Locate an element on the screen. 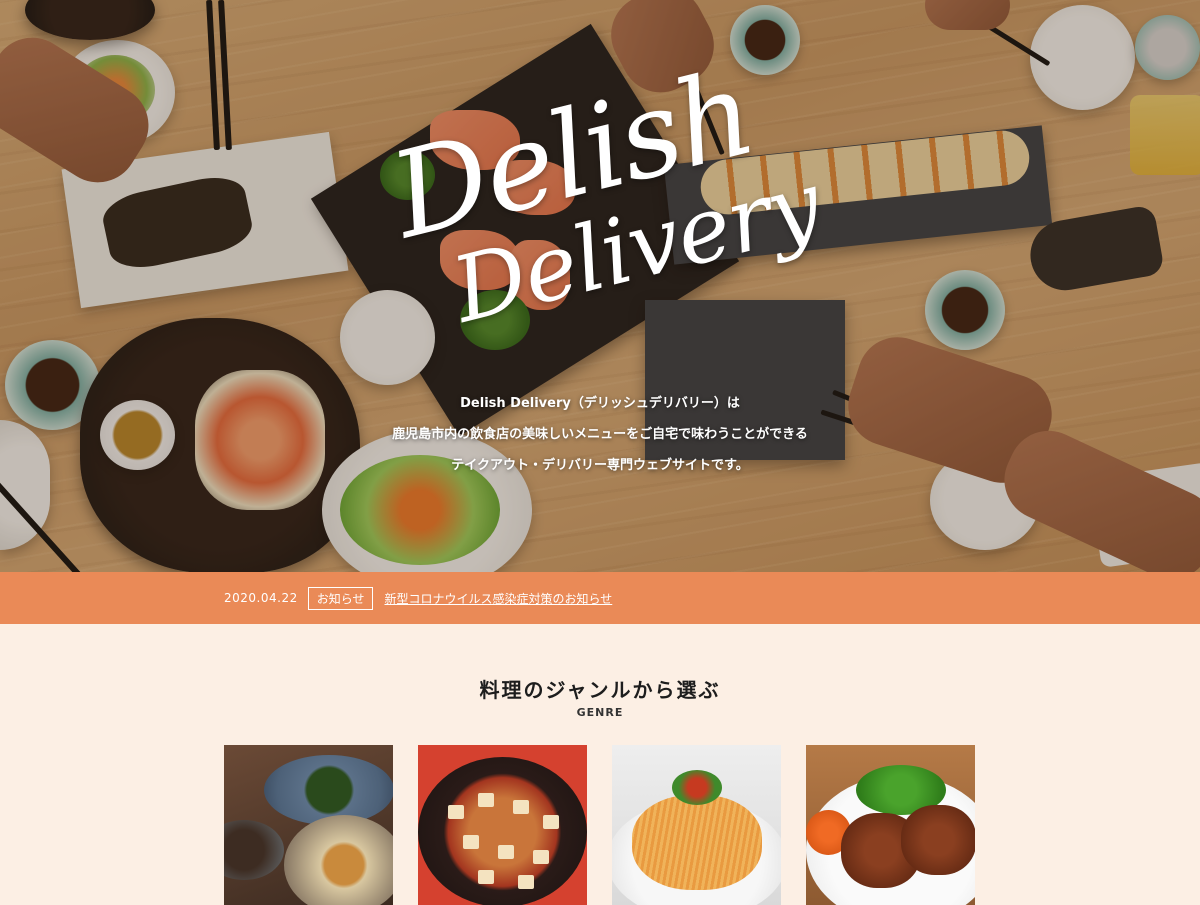 The width and height of the screenshot is (1200, 905). section-title: 料理のジャンルから選ぶ is located at coordinates (600, 690).